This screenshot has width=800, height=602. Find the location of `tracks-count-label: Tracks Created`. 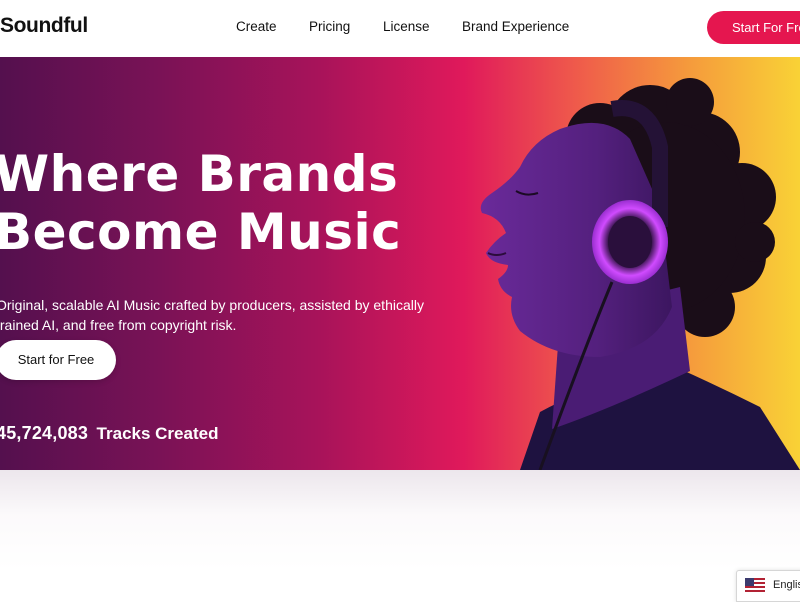

tracks-count-label: Tracks Created is located at coordinates (157, 433).